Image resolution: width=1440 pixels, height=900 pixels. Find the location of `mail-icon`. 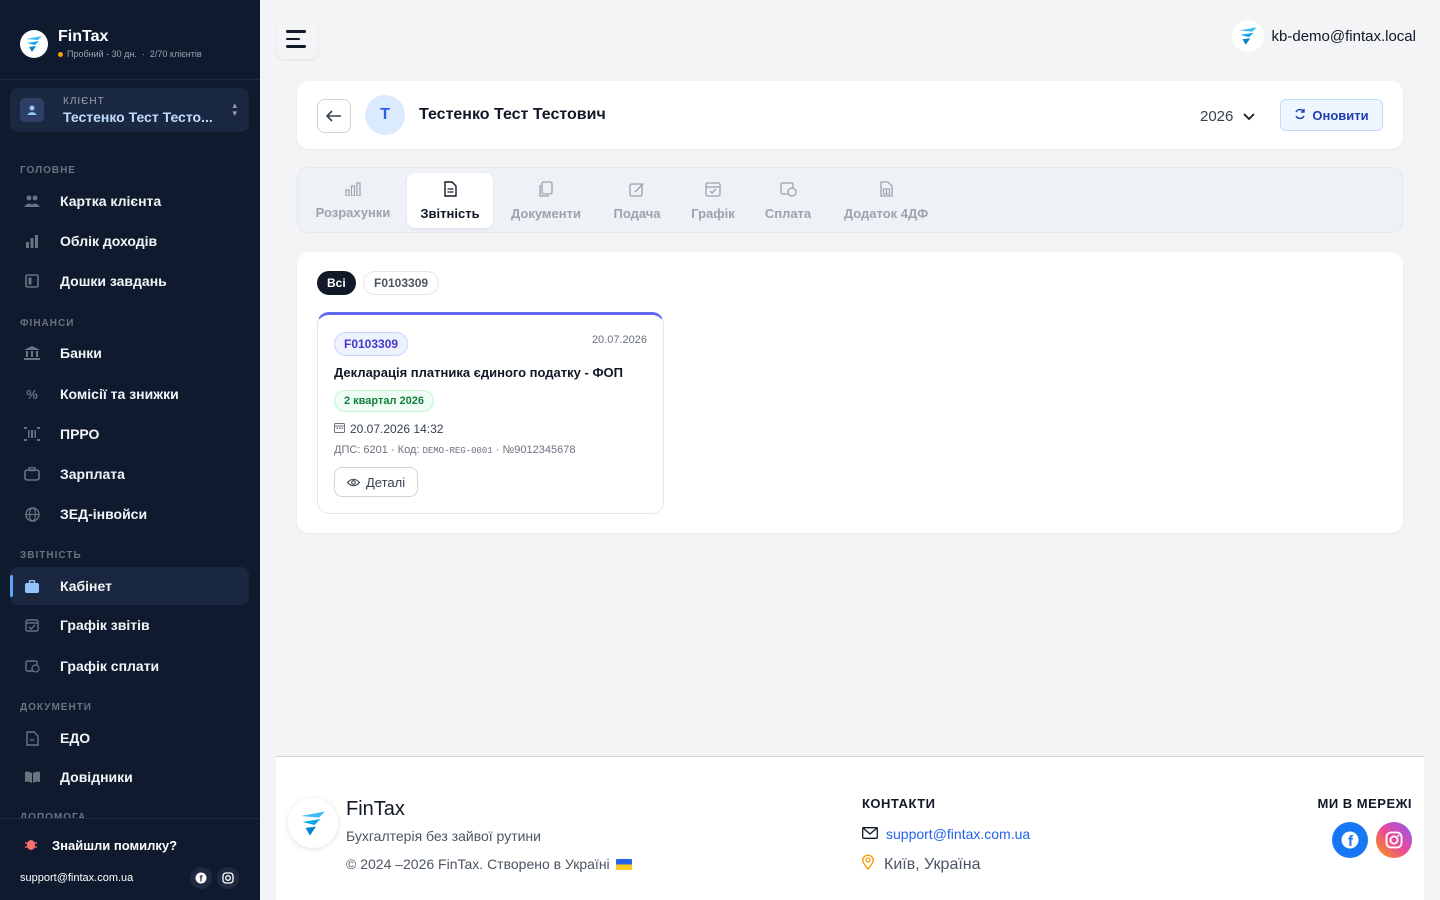

mail-icon is located at coordinates (870, 834).